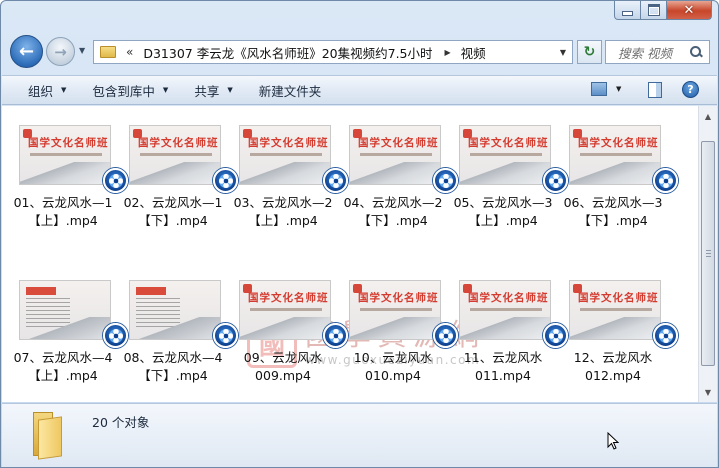 This screenshot has width=719, height=468. Describe the element at coordinates (283, 375) in the screenshot. I see `file-name-line: 009.mp4` at that location.